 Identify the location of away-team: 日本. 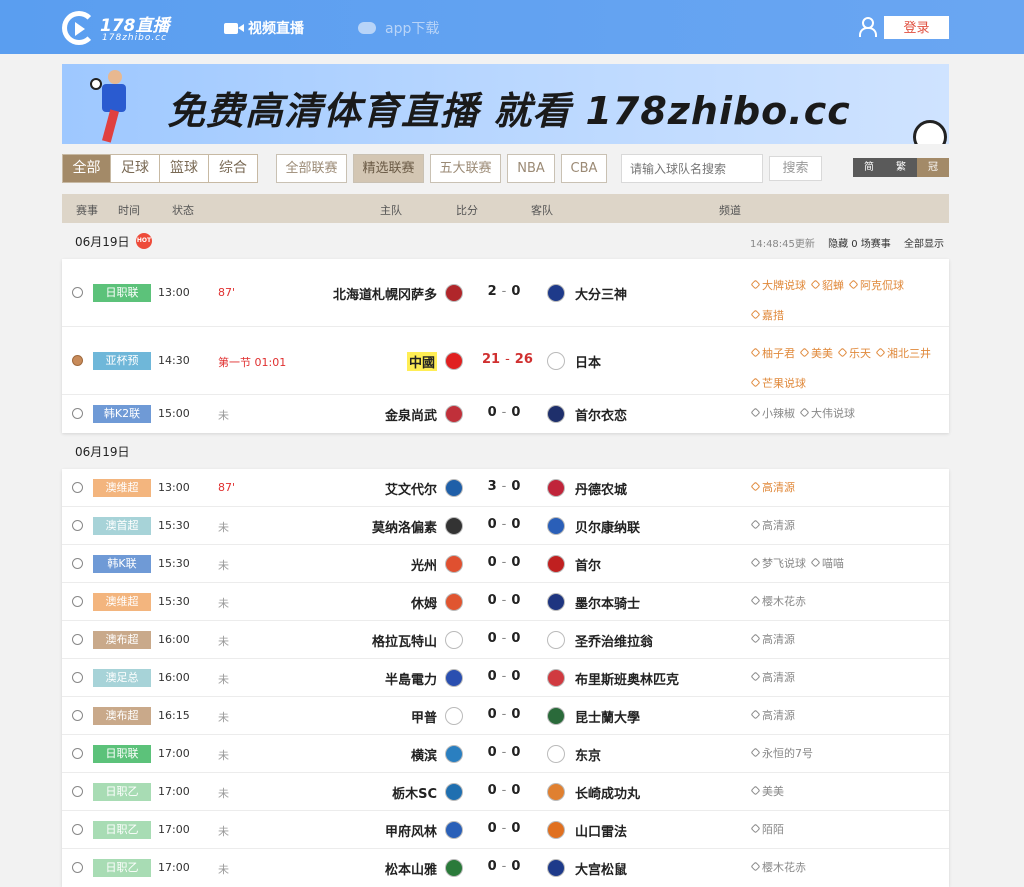
(588, 361).